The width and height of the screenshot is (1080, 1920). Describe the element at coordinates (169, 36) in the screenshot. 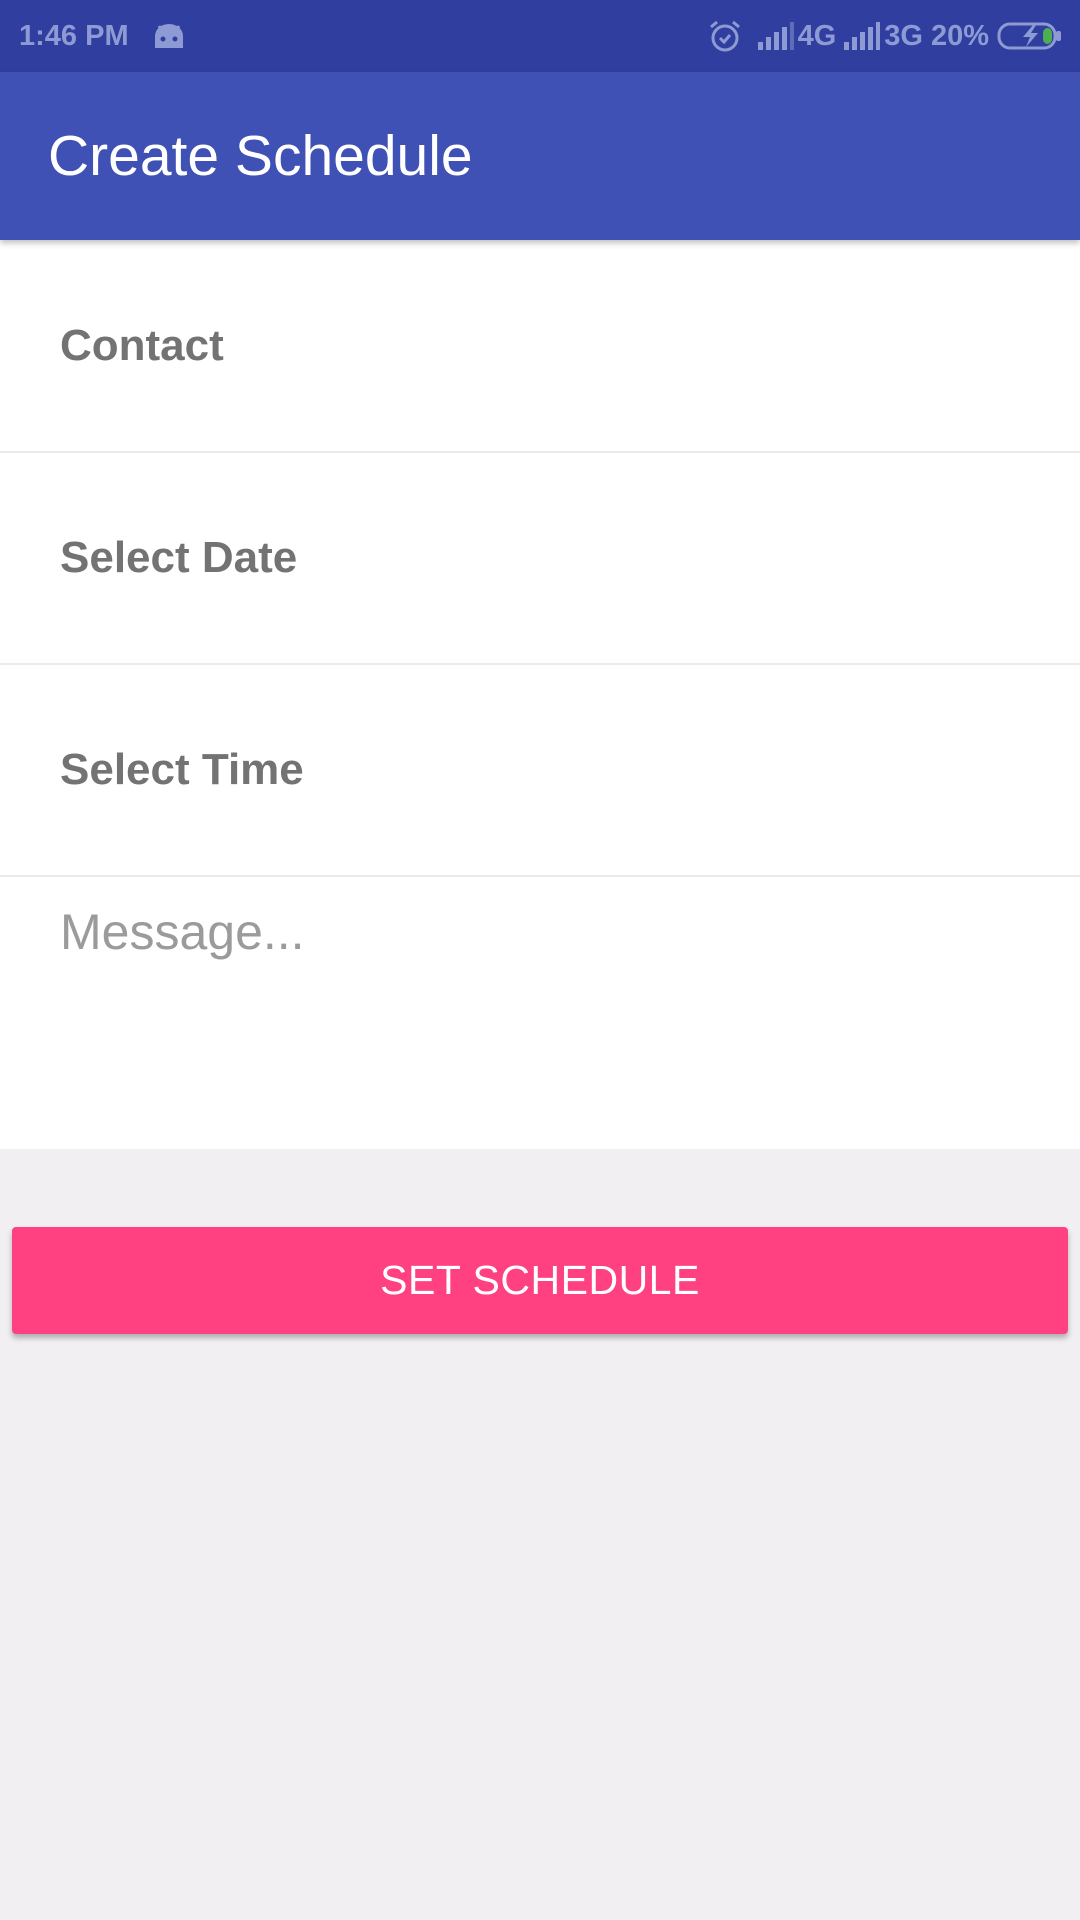

I see `android-notification-icon` at that location.